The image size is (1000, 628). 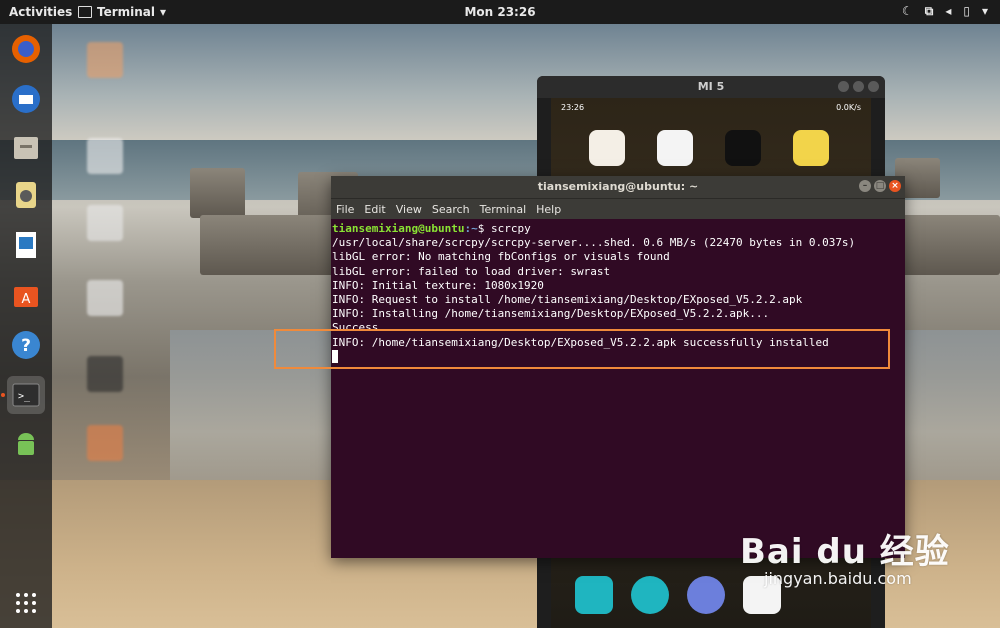 I want to click on command-text: scrcpy, so click(x=510, y=228).